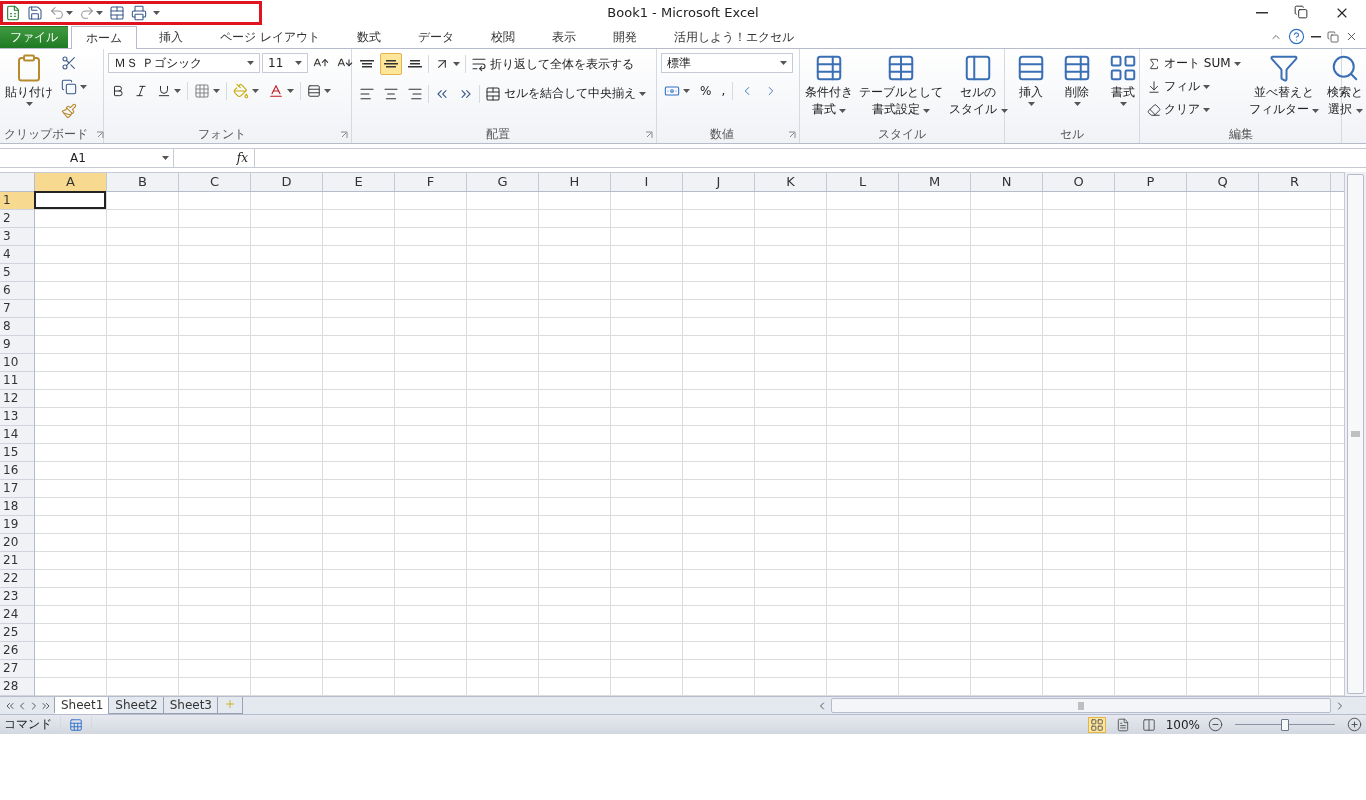 The image size is (1366, 800). Describe the element at coordinates (87, 158) in the screenshot. I see `name-box: A1` at that location.